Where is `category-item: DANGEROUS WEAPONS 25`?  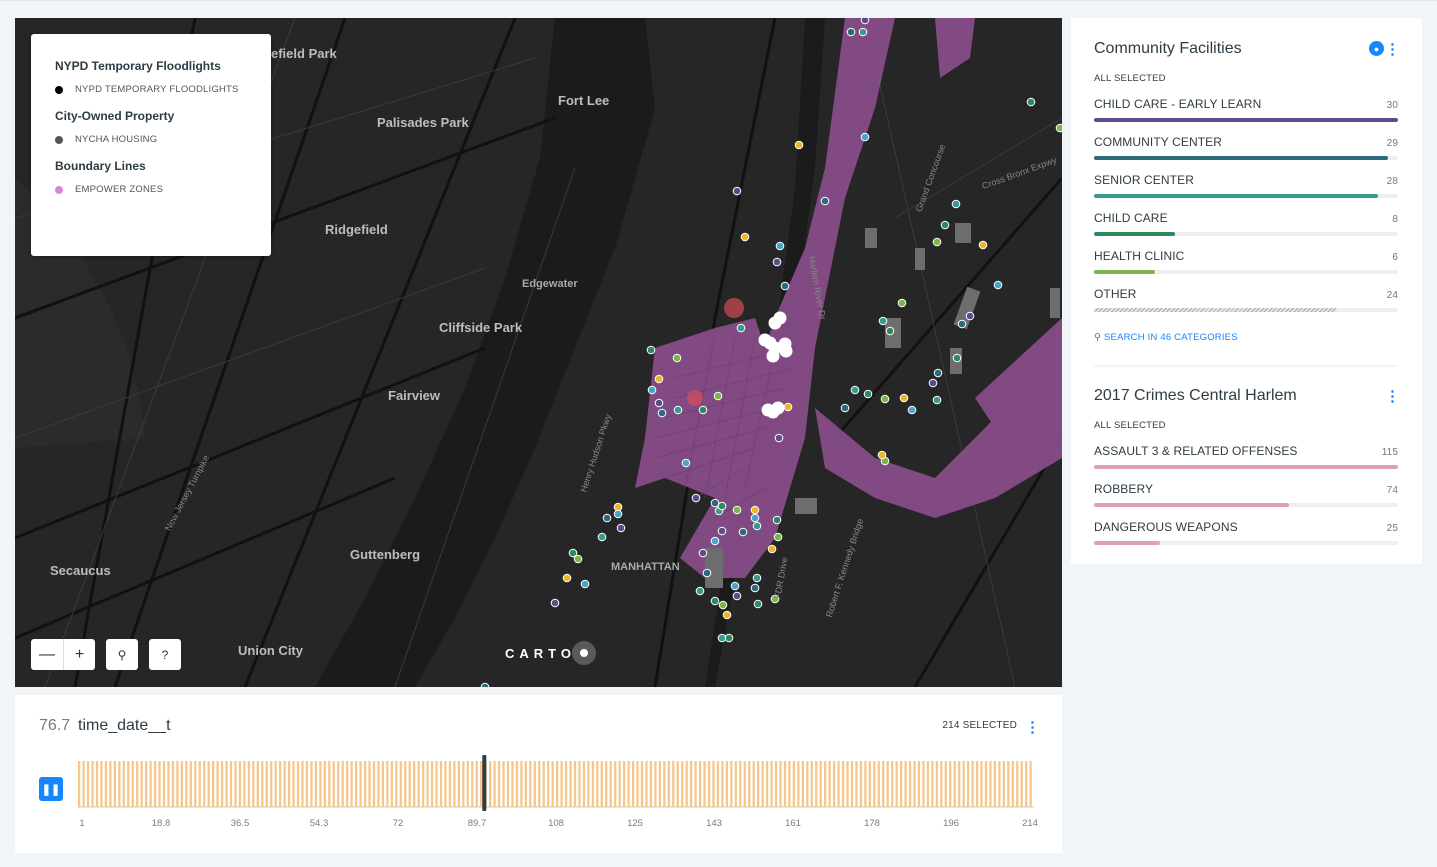 category-item: DANGEROUS WEAPONS 25 is located at coordinates (1246, 532).